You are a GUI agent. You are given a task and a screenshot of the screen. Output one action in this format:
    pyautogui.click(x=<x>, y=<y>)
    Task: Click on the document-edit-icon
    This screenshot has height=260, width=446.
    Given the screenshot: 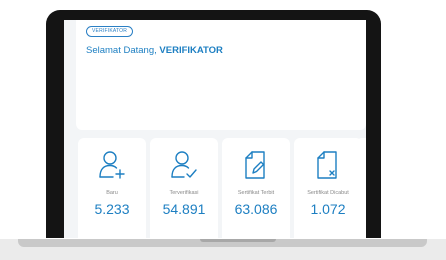 What is the action you would take?
    pyautogui.click(x=255, y=165)
    